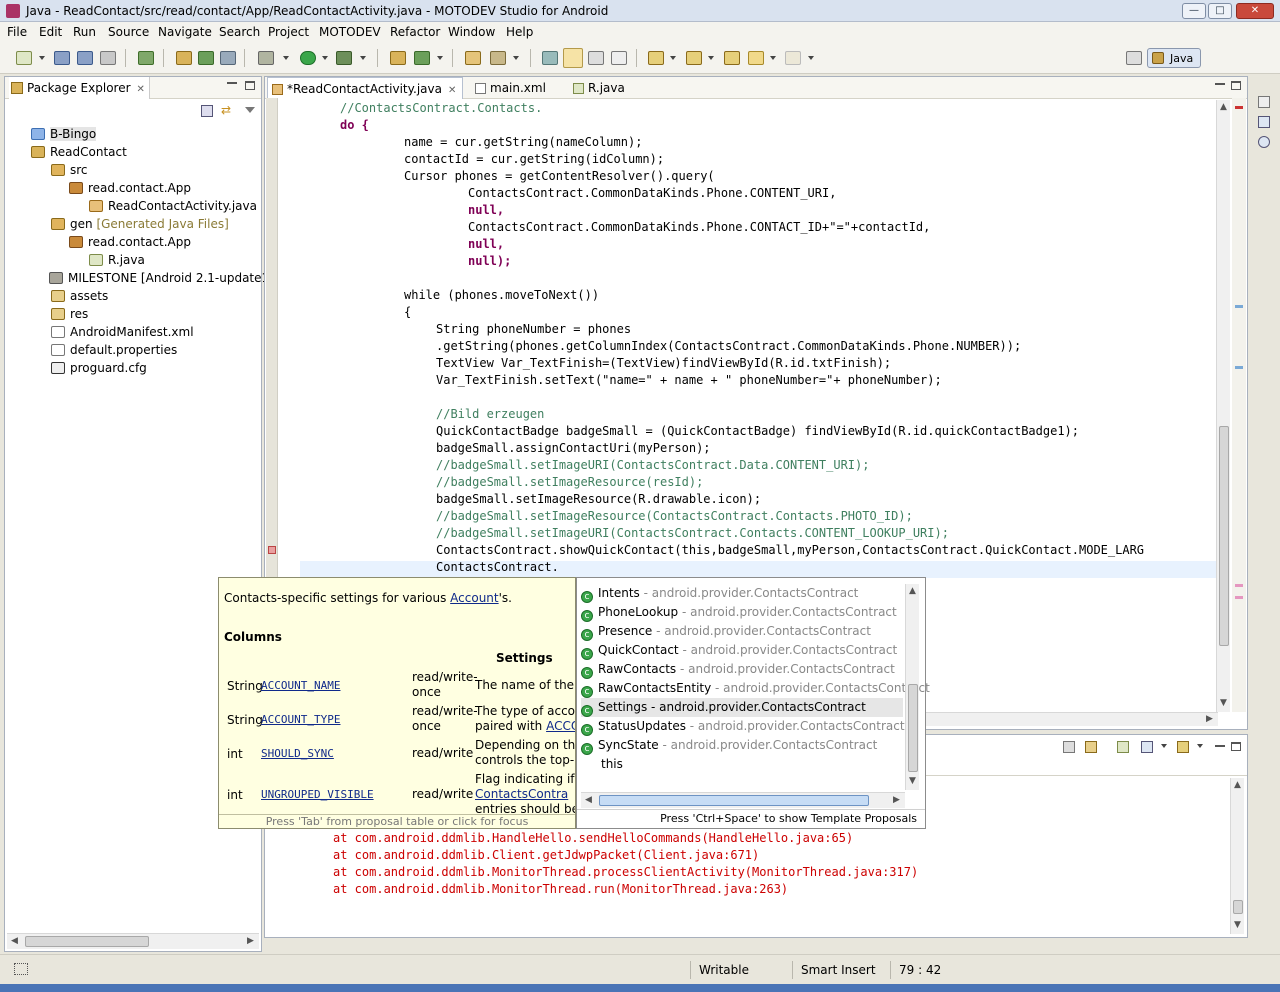 The height and width of the screenshot is (992, 1280). What do you see at coordinates (1174, 58) in the screenshot?
I see `java-perspective-button: Java` at bounding box center [1174, 58].